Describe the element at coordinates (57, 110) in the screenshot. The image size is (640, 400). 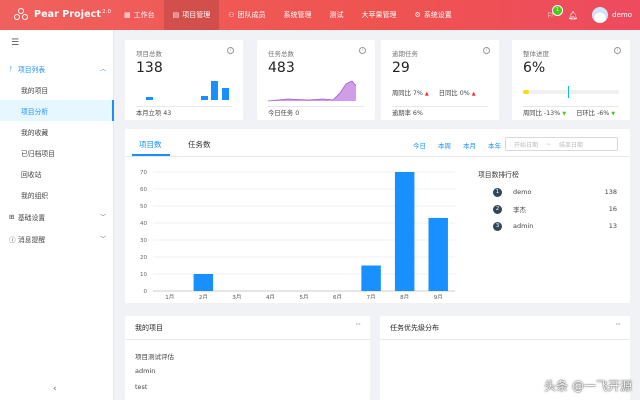
I see `sidebar-item-project-analysis: 项目分析` at that location.